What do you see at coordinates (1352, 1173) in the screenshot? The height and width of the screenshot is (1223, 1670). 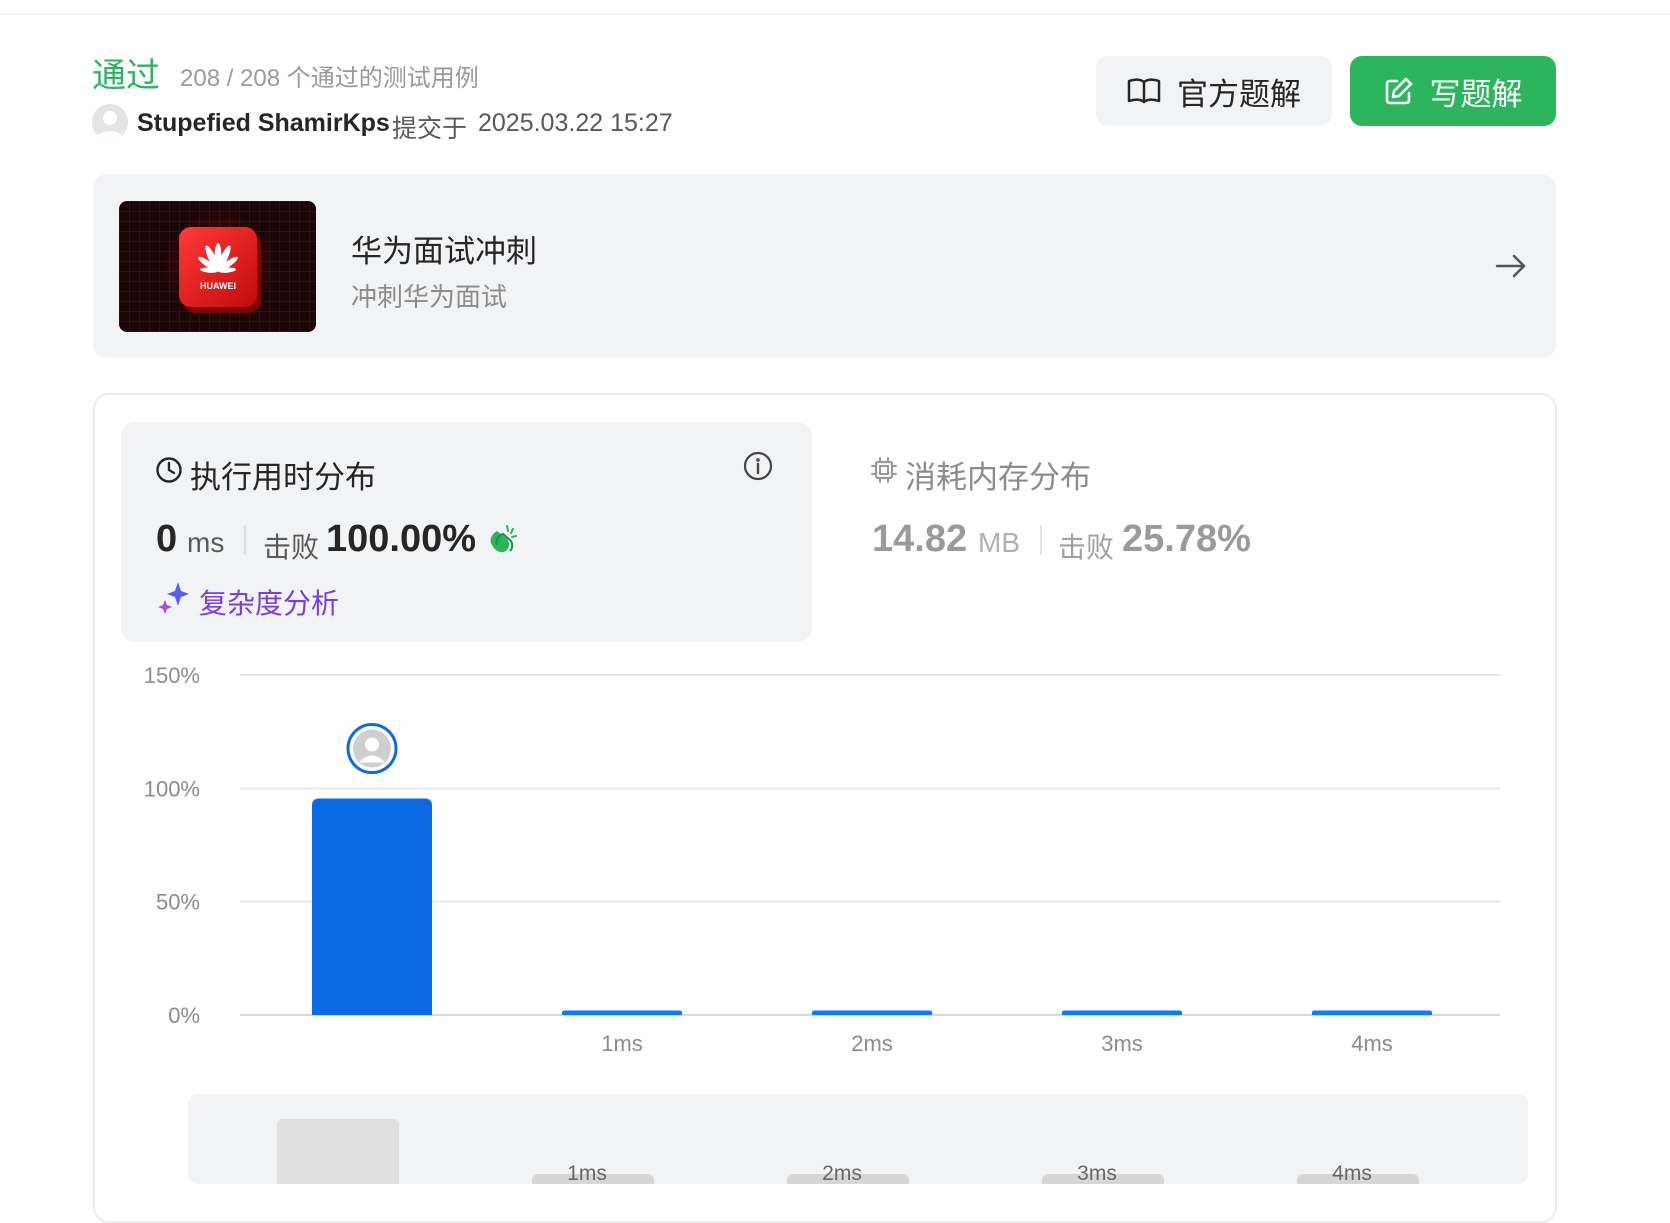 I see `navigator-label: 4ms` at bounding box center [1352, 1173].